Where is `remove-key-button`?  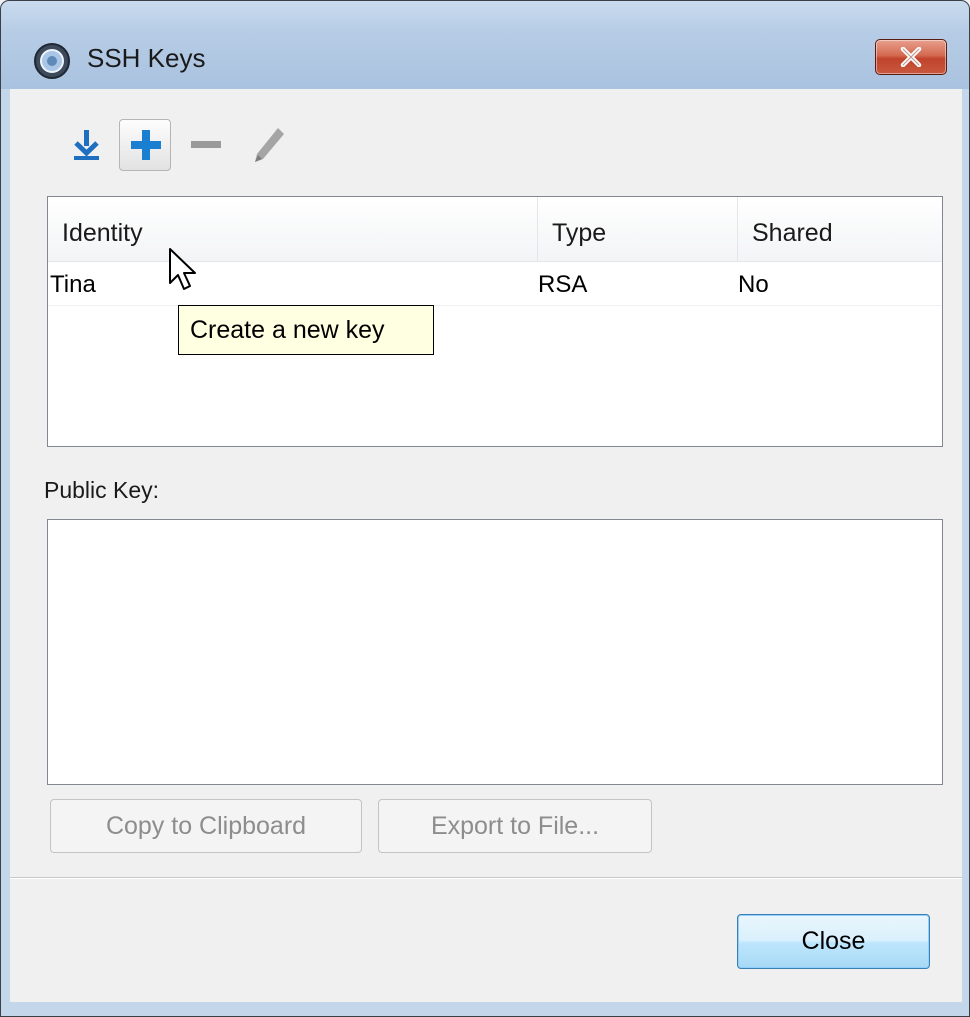 remove-key-button is located at coordinates (206, 145).